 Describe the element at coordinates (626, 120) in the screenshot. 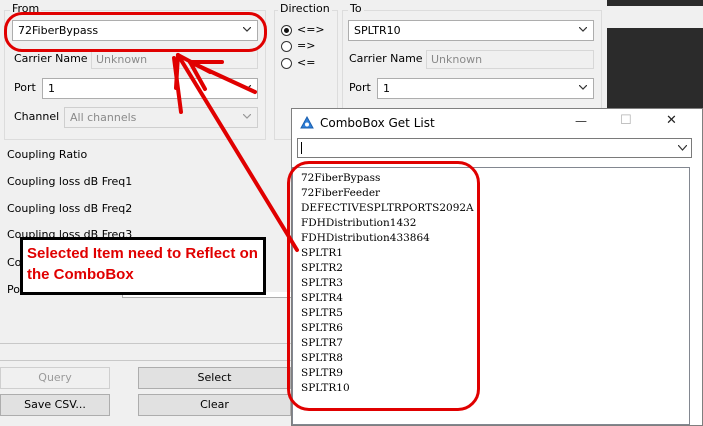

I see `maximize-icon: ☐` at that location.